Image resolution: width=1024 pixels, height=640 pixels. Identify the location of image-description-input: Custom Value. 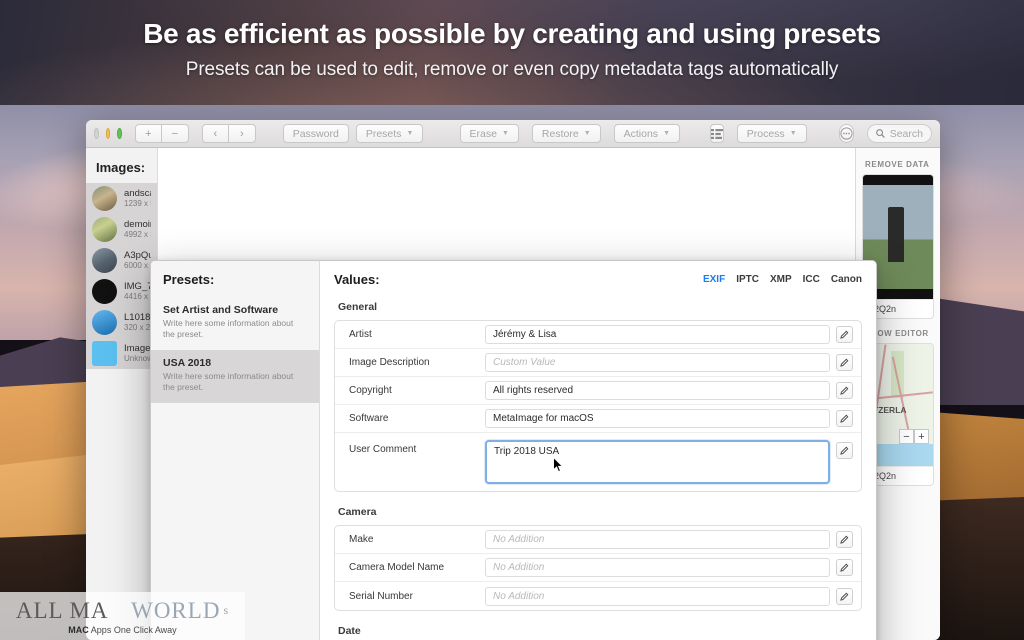
(657, 362).